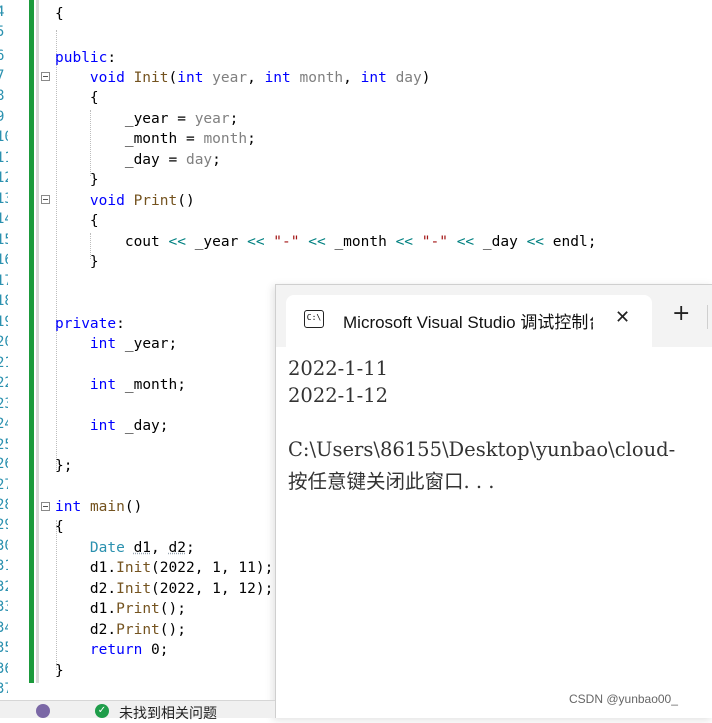 The image size is (712, 723). I want to click on line-number: 7, so click(2, 76).